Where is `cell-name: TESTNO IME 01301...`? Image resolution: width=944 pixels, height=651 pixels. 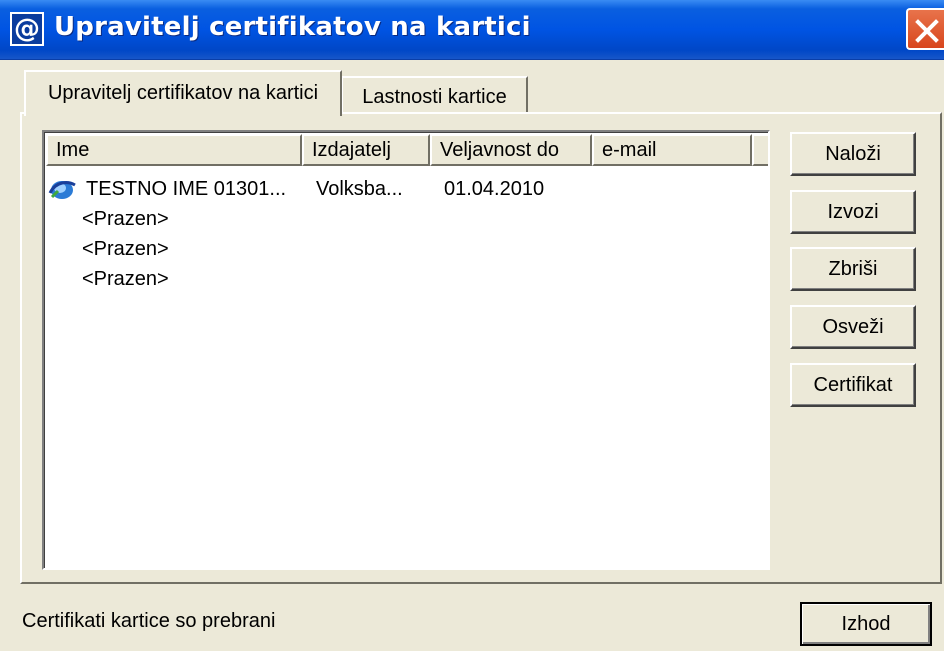 cell-name: TESTNO IME 01301... is located at coordinates (186, 189).